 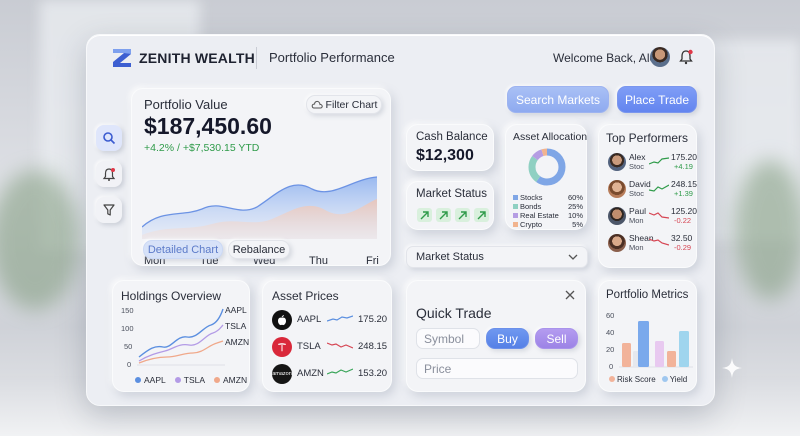 What do you see at coordinates (637, 157) in the screenshot?
I see `performer-name: Alex` at bounding box center [637, 157].